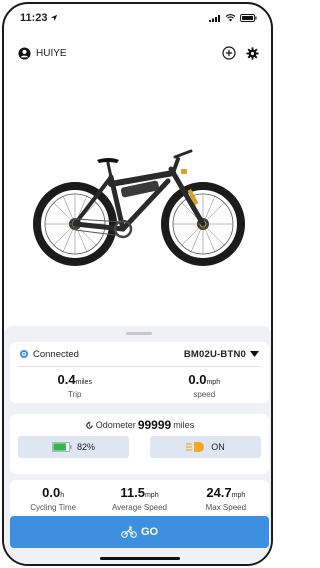  Describe the element at coordinates (195, 447) in the screenshot. I see `headlight-icon` at that location.